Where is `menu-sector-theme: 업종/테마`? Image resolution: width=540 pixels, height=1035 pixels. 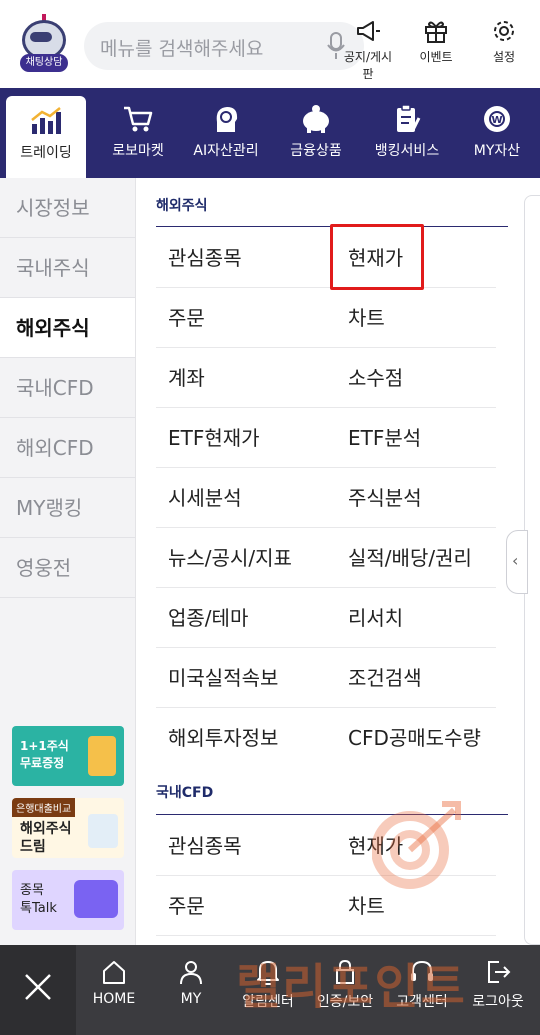 menu-sector-theme: 업종/테마 is located at coordinates (208, 618).